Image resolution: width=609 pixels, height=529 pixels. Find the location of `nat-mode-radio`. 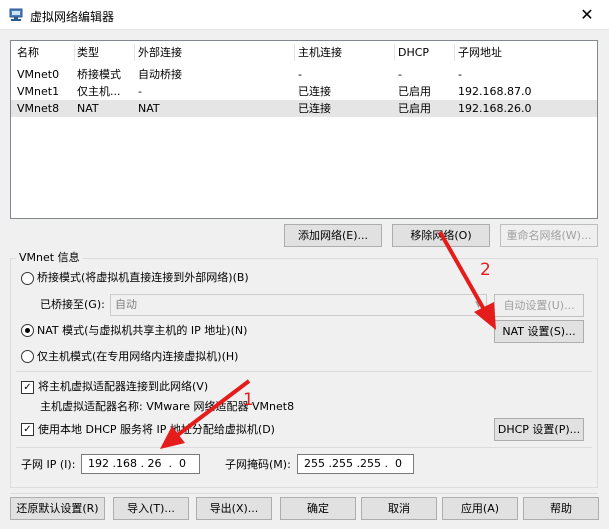

nat-mode-radio is located at coordinates (27, 330).